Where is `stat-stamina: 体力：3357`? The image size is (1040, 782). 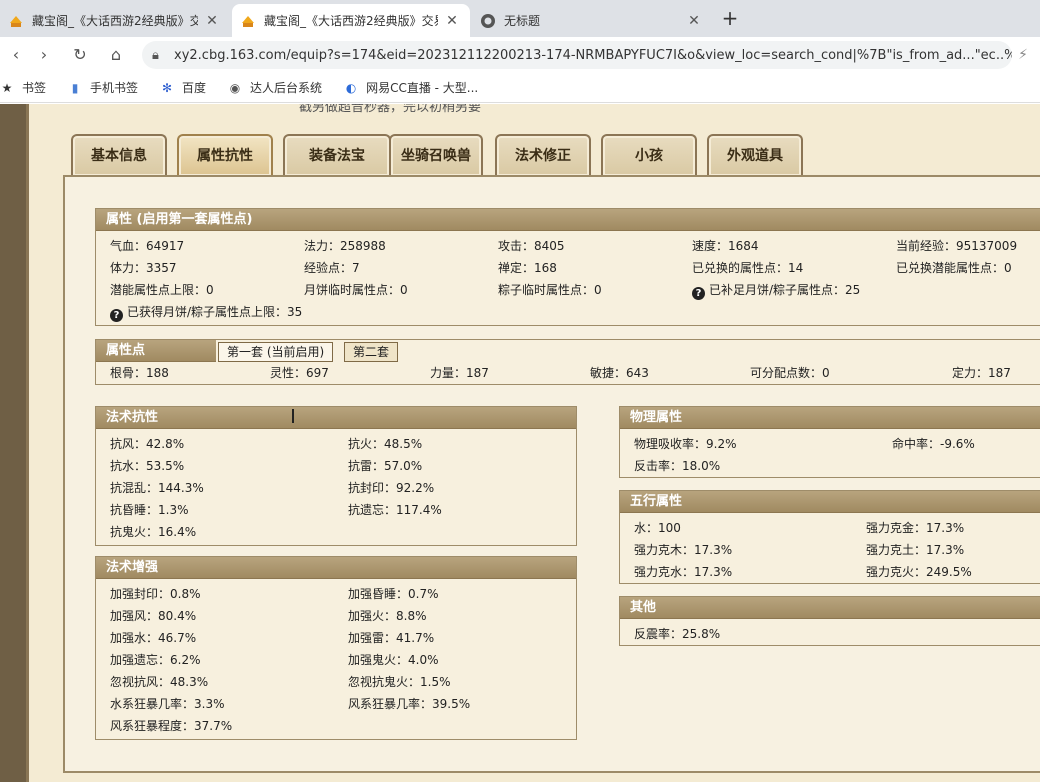
stat-stamina: 体力：3357 is located at coordinates (143, 268).